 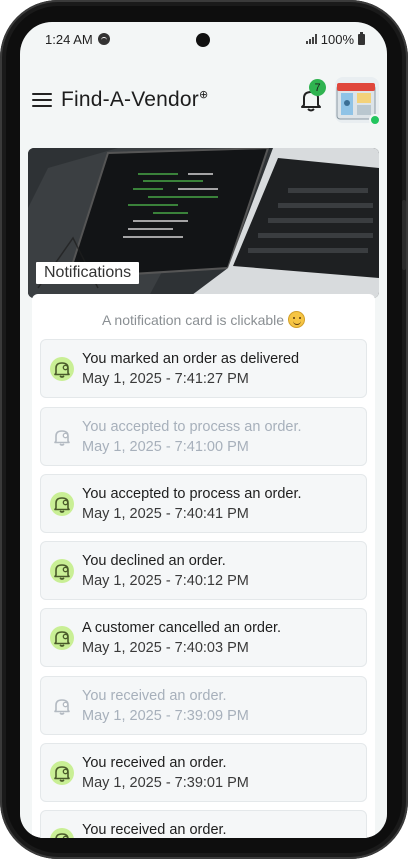 I want to click on notification-timestamp: May 1, 2025 - 7:39:09 PM, so click(x=165, y=716).